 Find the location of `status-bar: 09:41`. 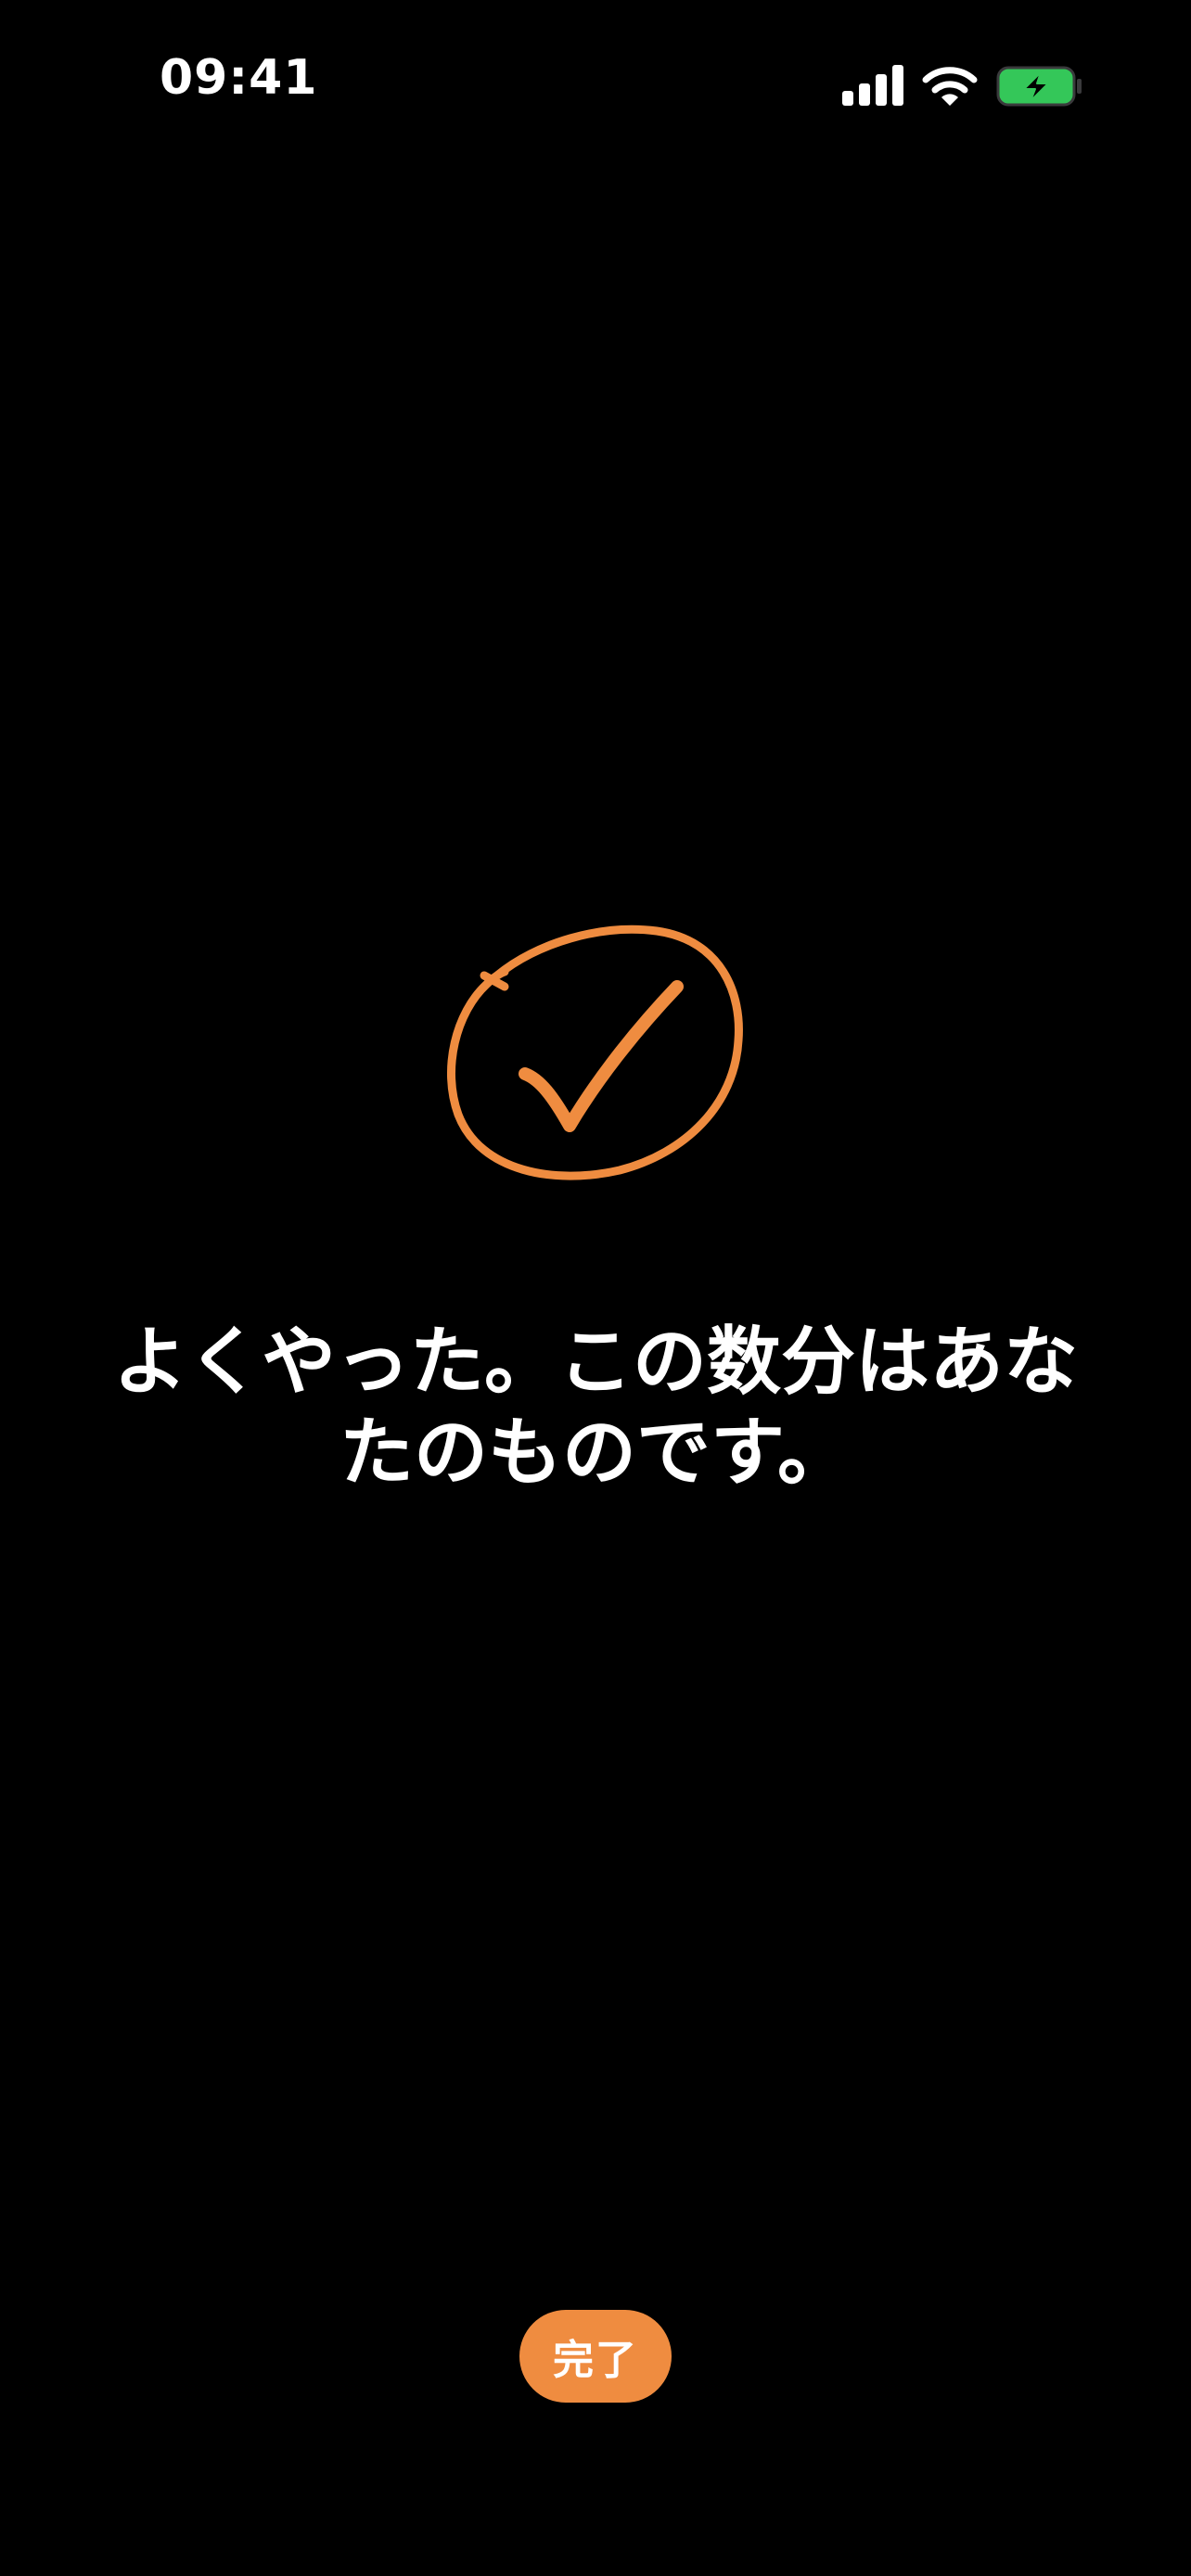

status-bar: 09:41 is located at coordinates (595, 88).